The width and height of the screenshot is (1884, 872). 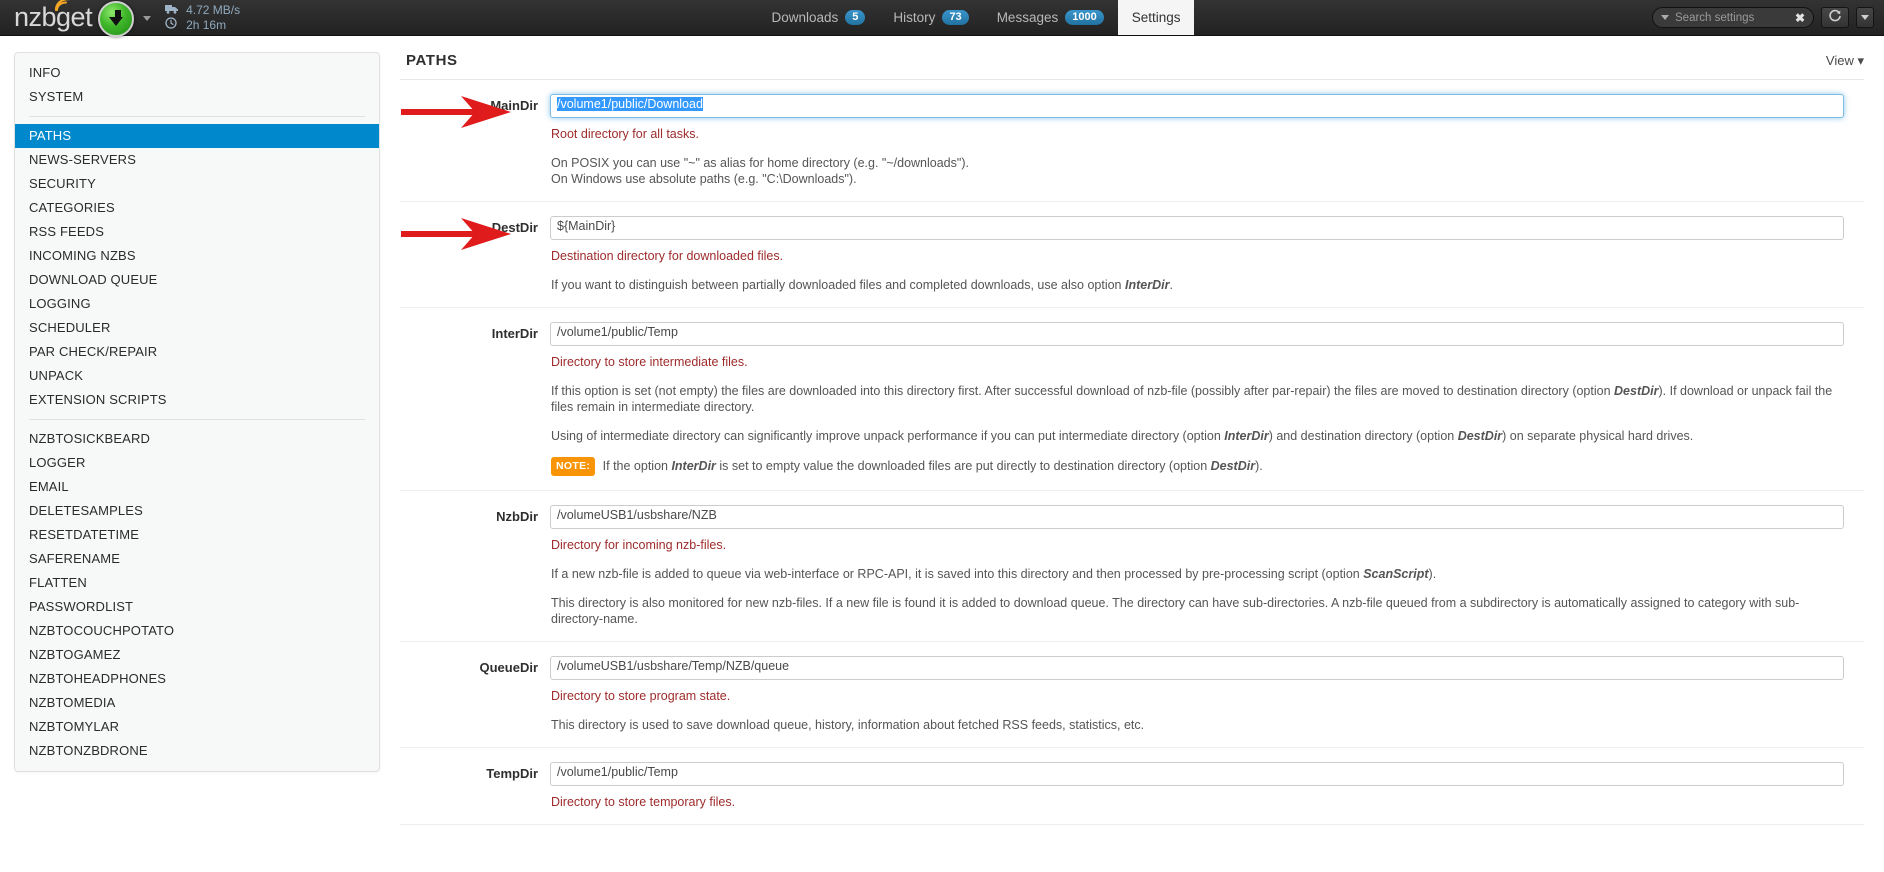 I want to click on search-input: Search settings, so click(x=1732, y=18).